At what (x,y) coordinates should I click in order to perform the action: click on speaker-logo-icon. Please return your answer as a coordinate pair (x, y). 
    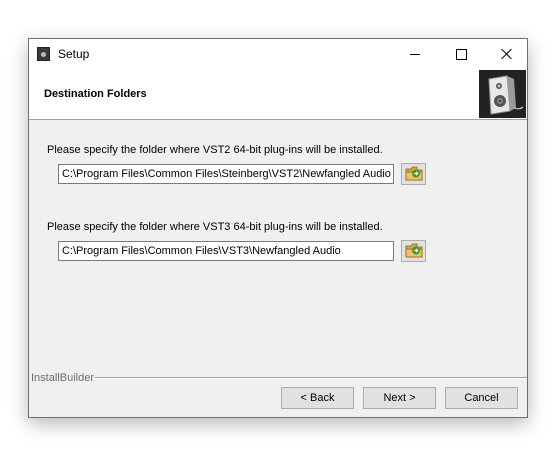
    Looking at the image, I should click on (502, 94).